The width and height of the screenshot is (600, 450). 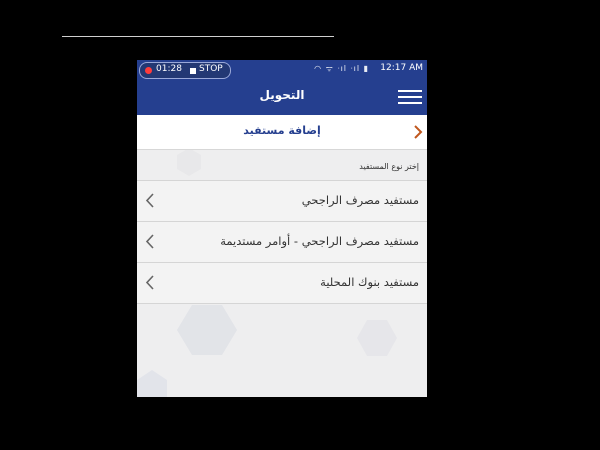 I want to click on list-item-label: مستفيد مصرف الراجحي - أوامر مستديمة, so click(x=319, y=241).